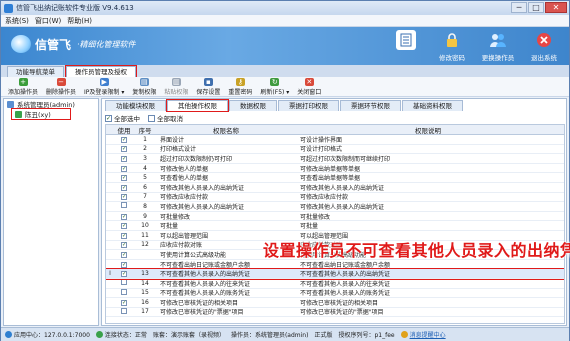  Describe the element at coordinates (48, 21) in the screenshot. I see `menu-window: 窗口(W)` at that location.